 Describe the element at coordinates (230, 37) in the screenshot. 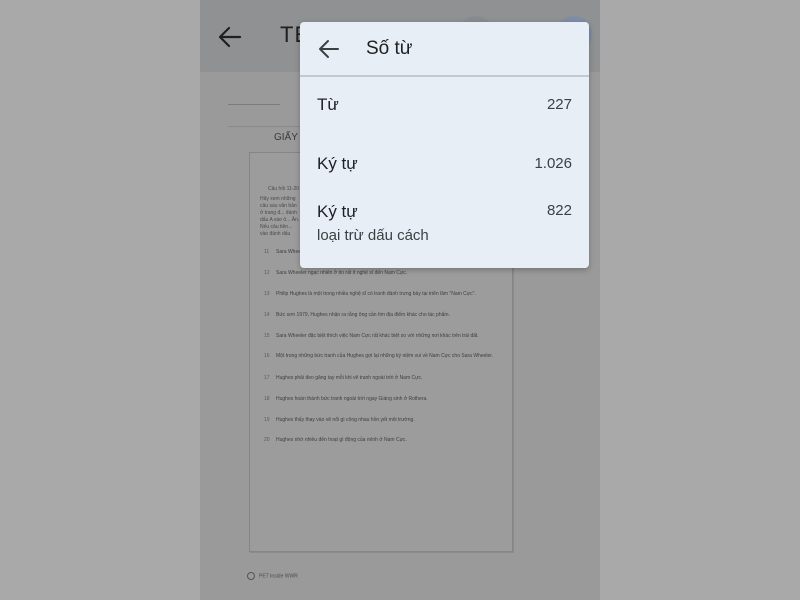

I see `back-arrow-icon` at that location.